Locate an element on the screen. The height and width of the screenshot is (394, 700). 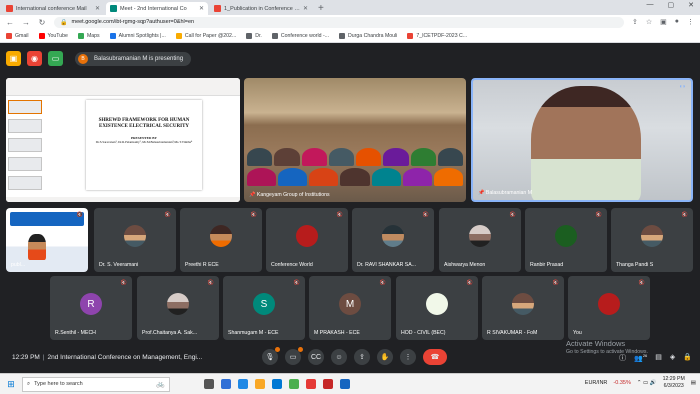
participant-tile-speaker: ◖◗ 📌 Balasubramanian M is located at coordinates (582, 140).